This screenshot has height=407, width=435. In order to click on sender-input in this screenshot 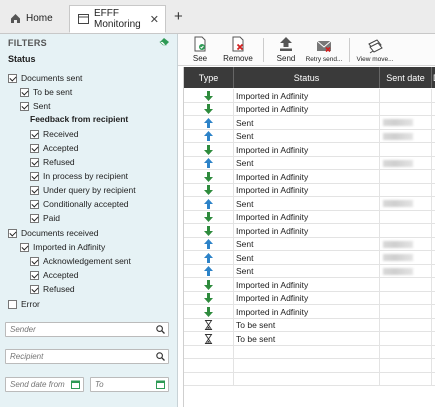, I will do `click(87, 329)`.